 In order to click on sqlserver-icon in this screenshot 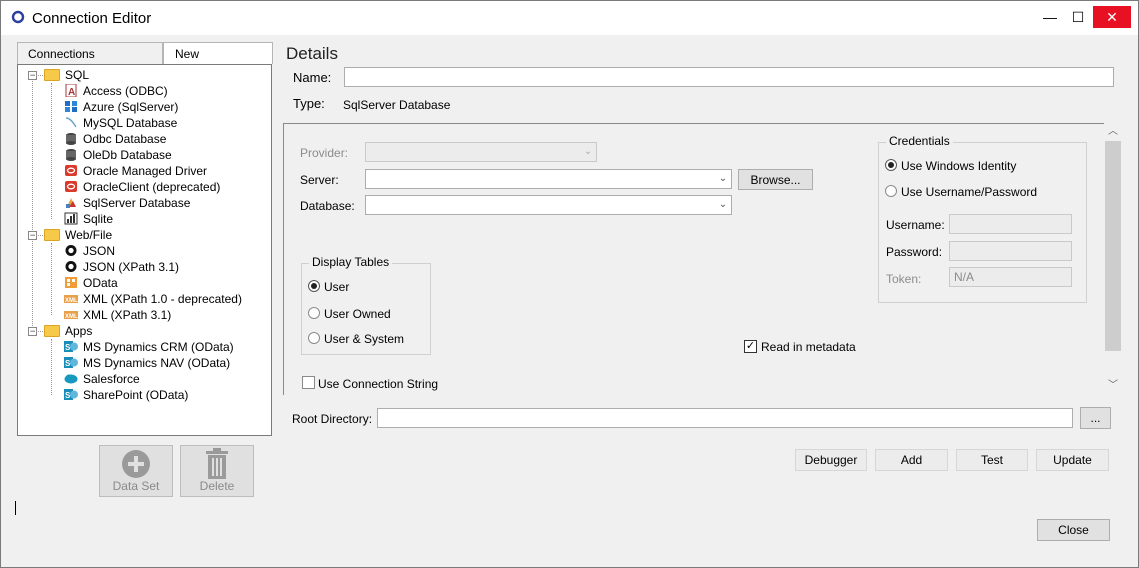, I will do `click(71, 203)`.